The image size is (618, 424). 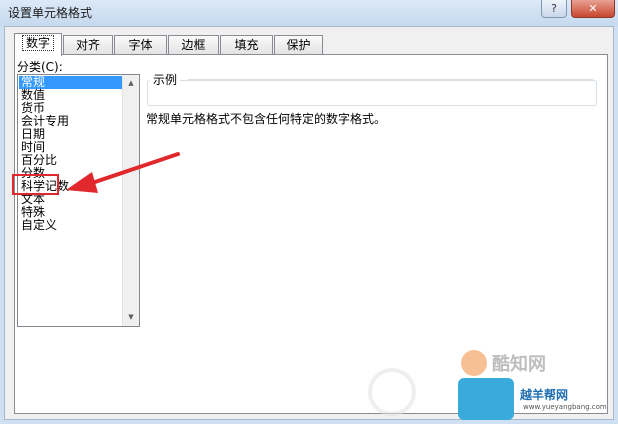 I want to click on tab-number: 数字, so click(x=38, y=44).